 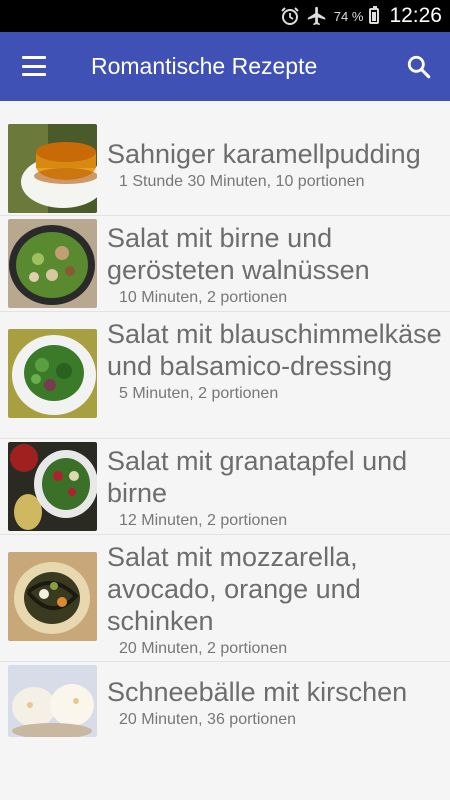 What do you see at coordinates (34, 66) in the screenshot?
I see `menu-icon` at bounding box center [34, 66].